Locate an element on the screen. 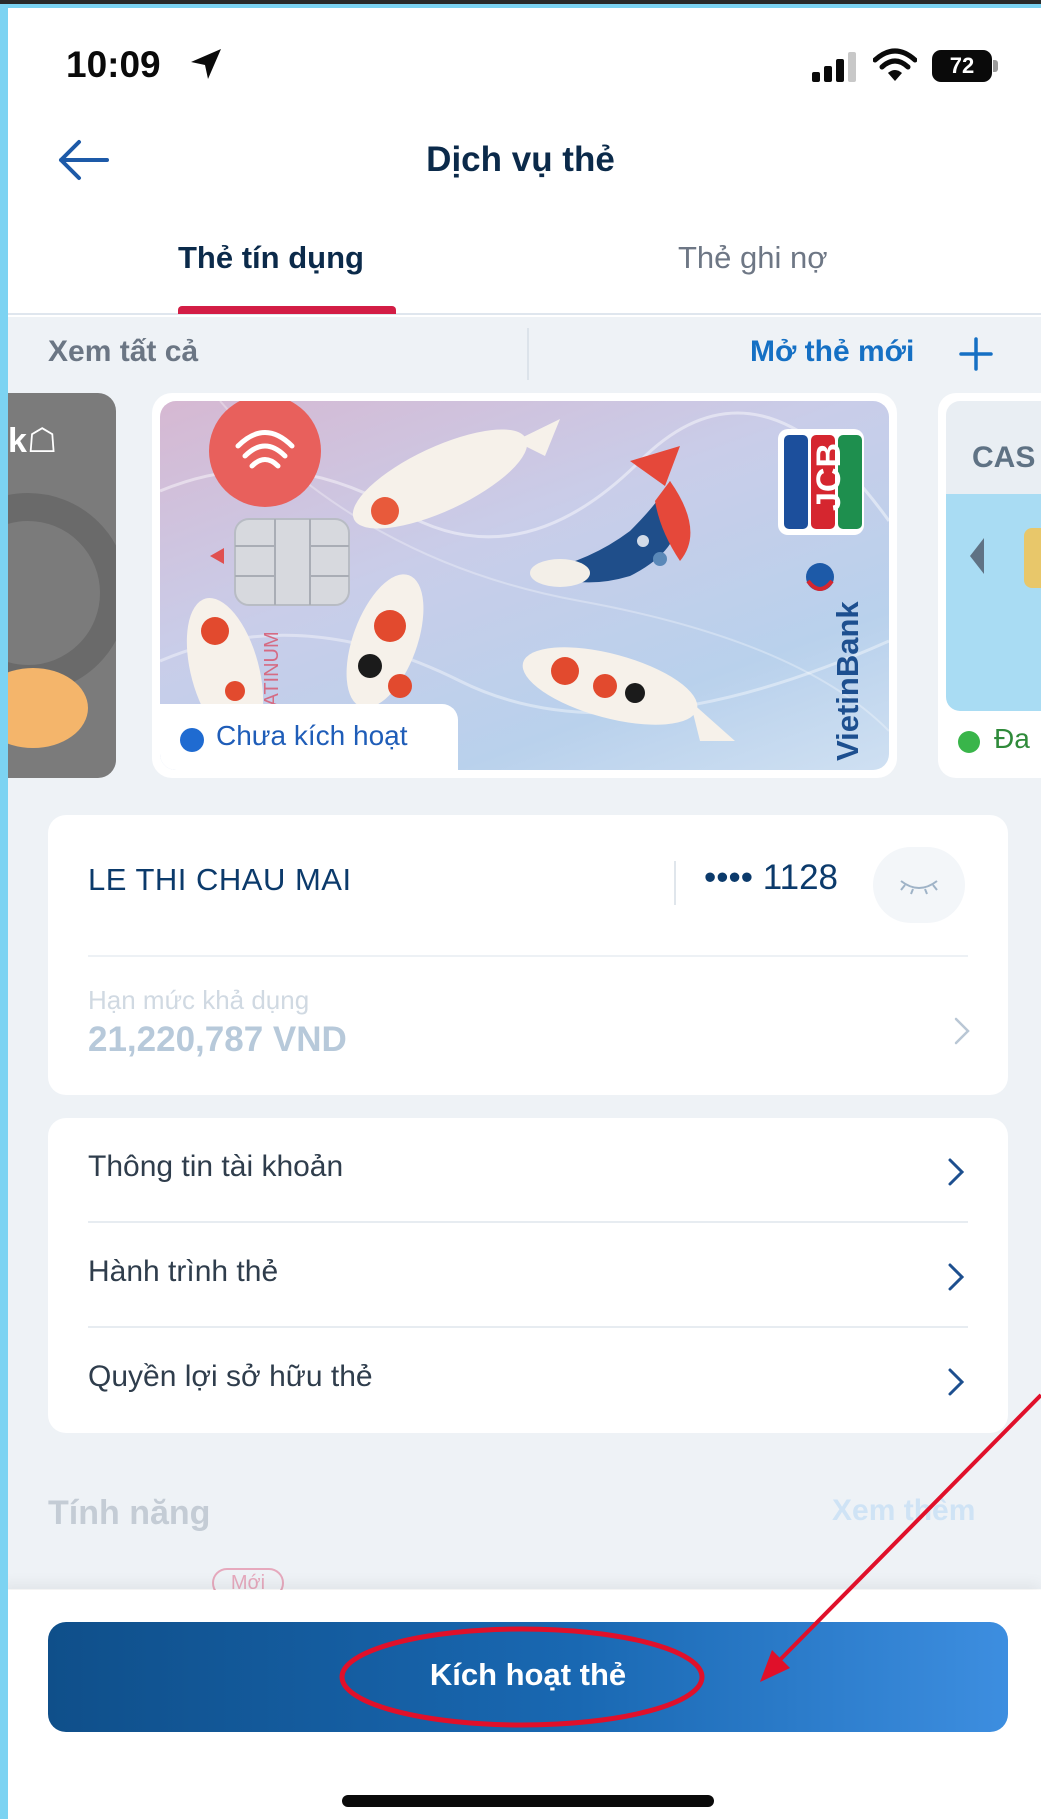  card-status-text: Chưa kích hoạt is located at coordinates (312, 735).